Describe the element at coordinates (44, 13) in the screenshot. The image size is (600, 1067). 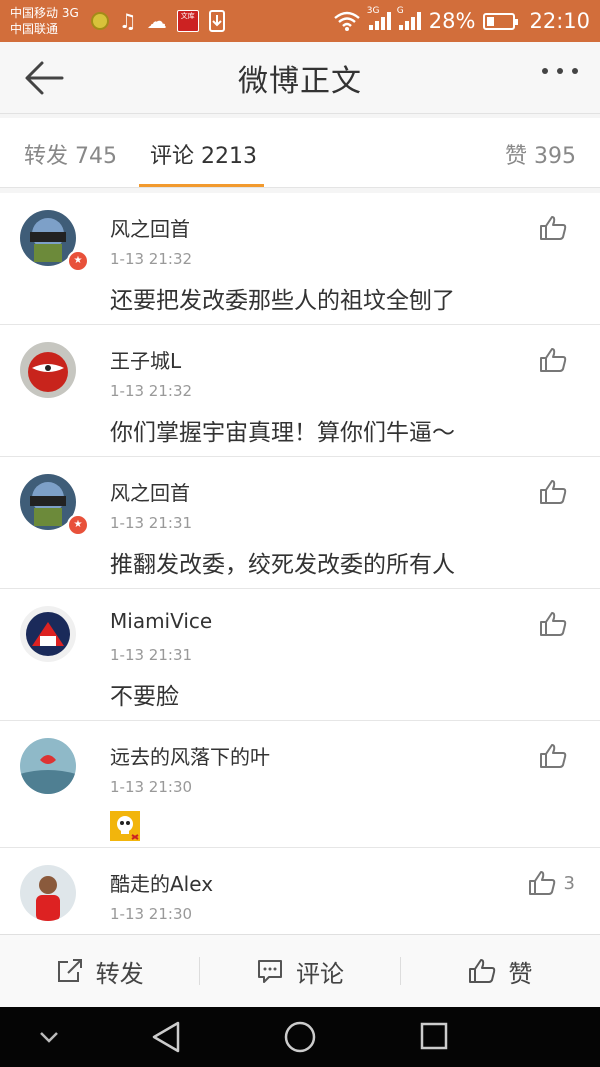
I see `carrier-1: 中国移动 3G` at that location.